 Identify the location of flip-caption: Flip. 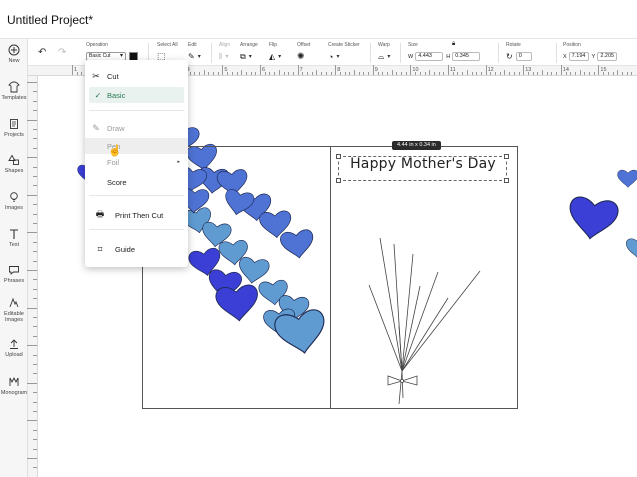
(273, 45).